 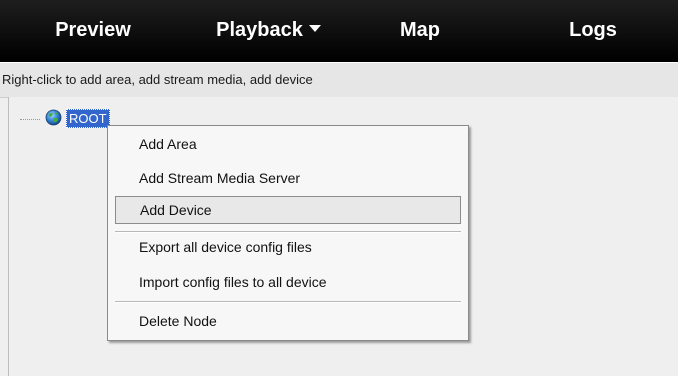 I want to click on menu-separator, so click(x=288, y=302).